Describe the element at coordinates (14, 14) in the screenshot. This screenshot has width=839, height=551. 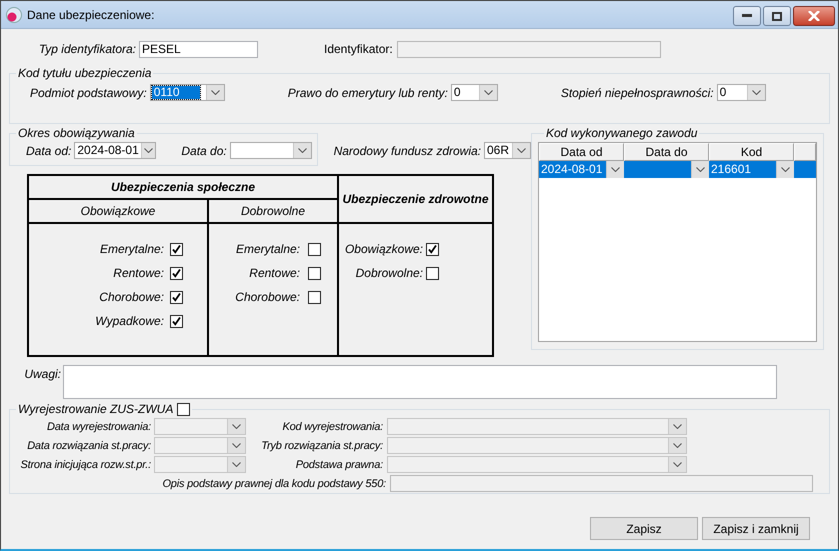
I see `app-logo-icon` at that location.